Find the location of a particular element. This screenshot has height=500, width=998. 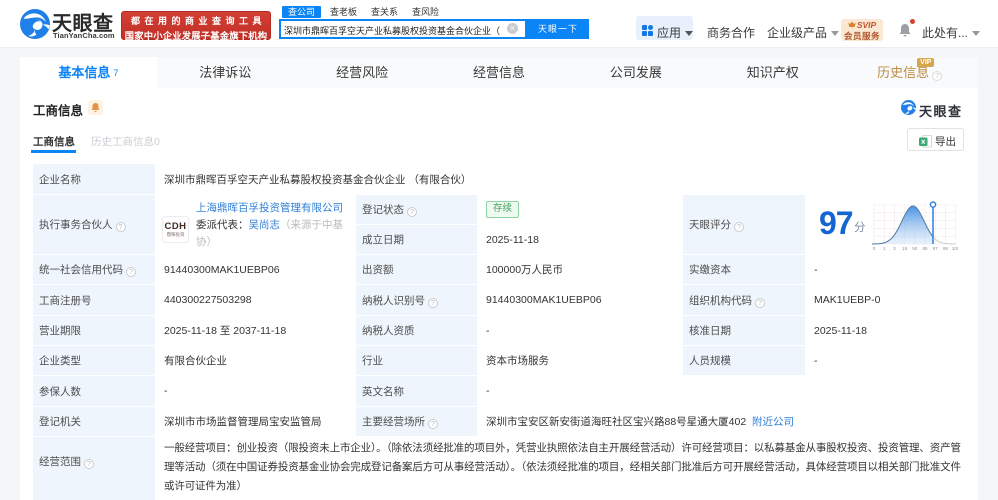

svg-text: 3 is located at coordinates (894, 248).